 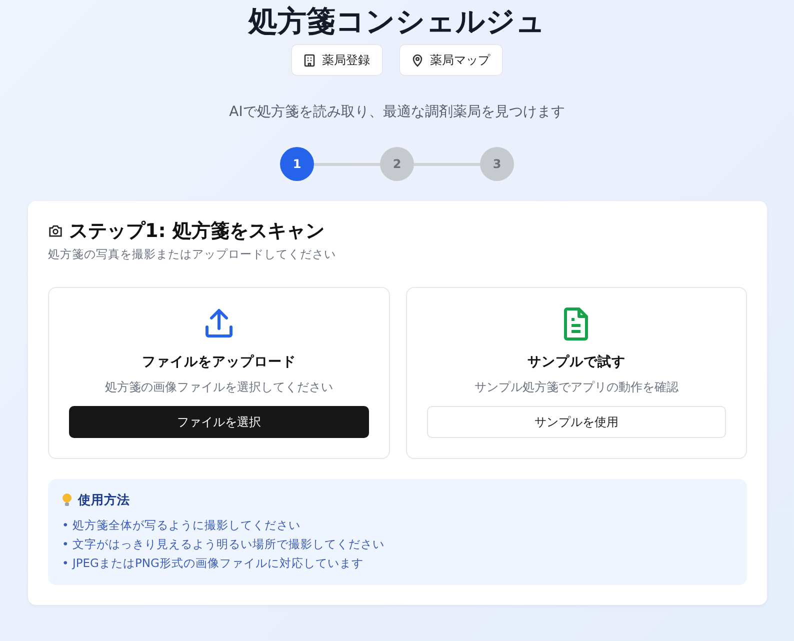 I want to click on camera-icon, so click(x=55, y=231).